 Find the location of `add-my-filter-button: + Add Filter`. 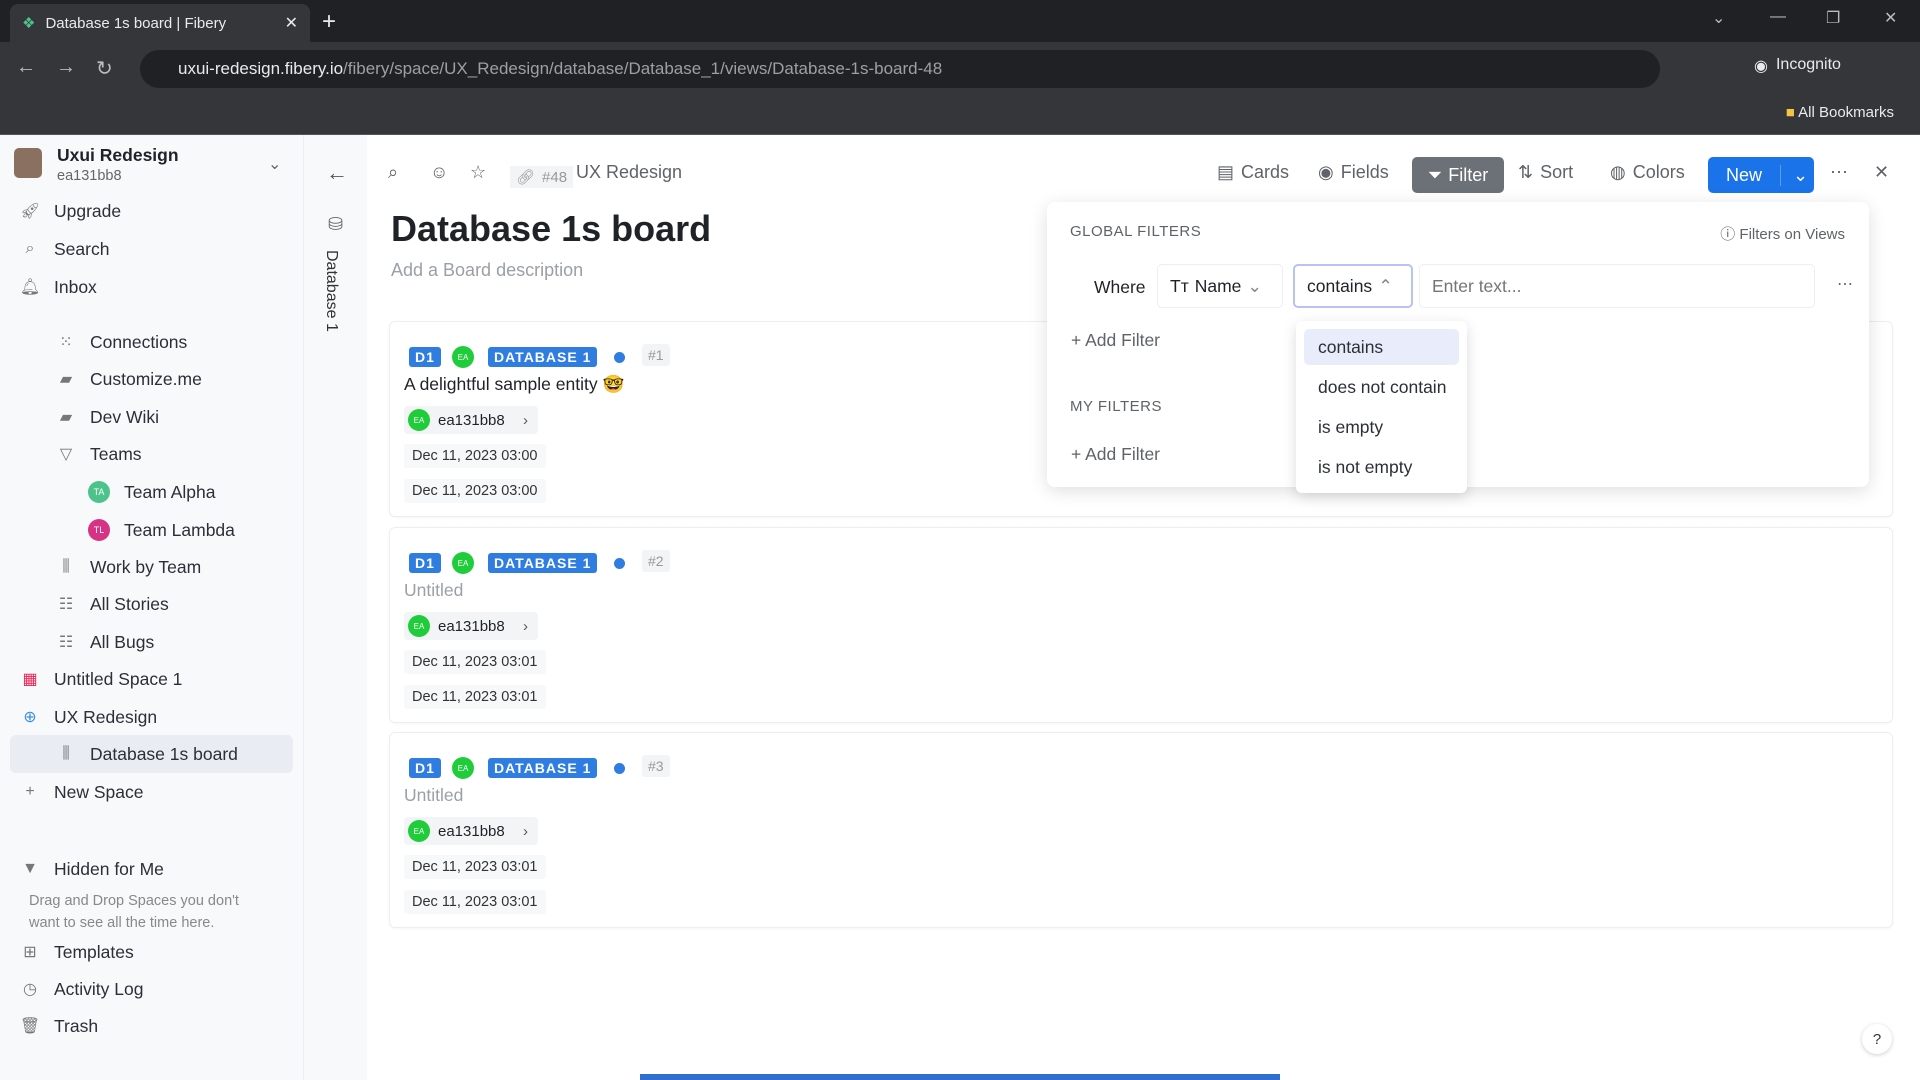

add-my-filter-button: + Add Filter is located at coordinates (1115, 454).